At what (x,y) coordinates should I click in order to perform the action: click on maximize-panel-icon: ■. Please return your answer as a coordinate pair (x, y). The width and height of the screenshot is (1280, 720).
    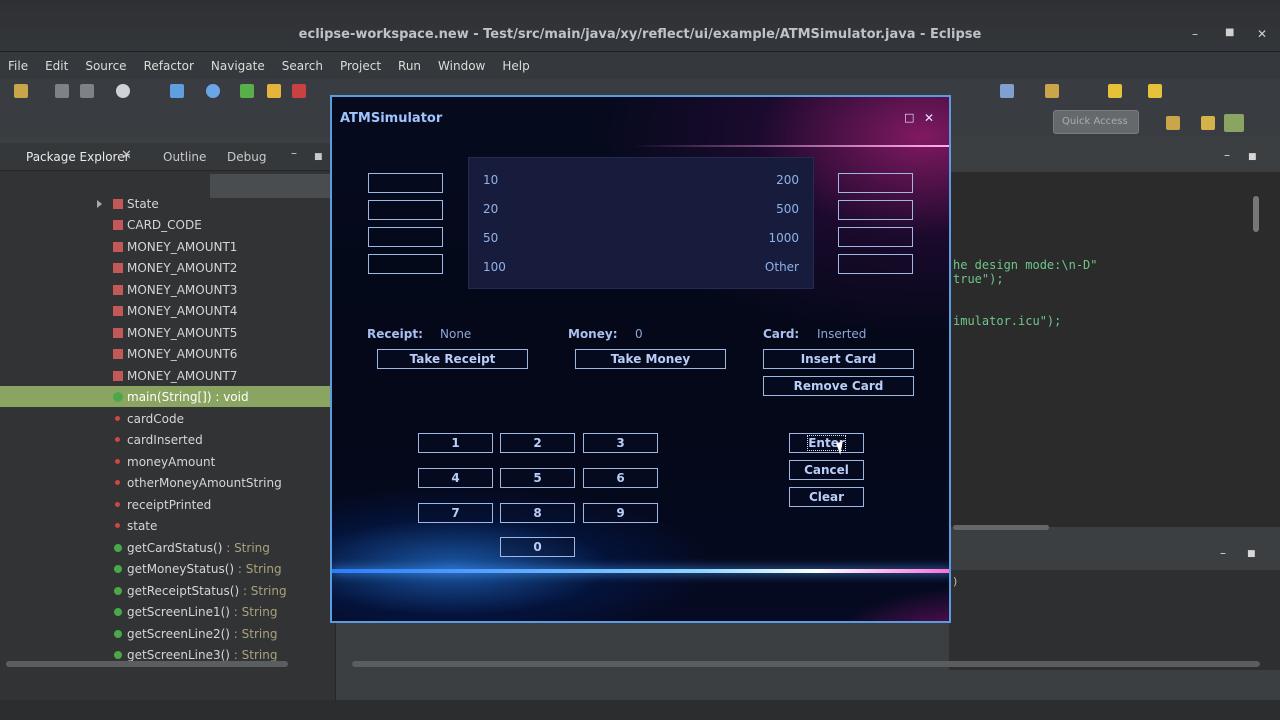
    Looking at the image, I should click on (318, 157).